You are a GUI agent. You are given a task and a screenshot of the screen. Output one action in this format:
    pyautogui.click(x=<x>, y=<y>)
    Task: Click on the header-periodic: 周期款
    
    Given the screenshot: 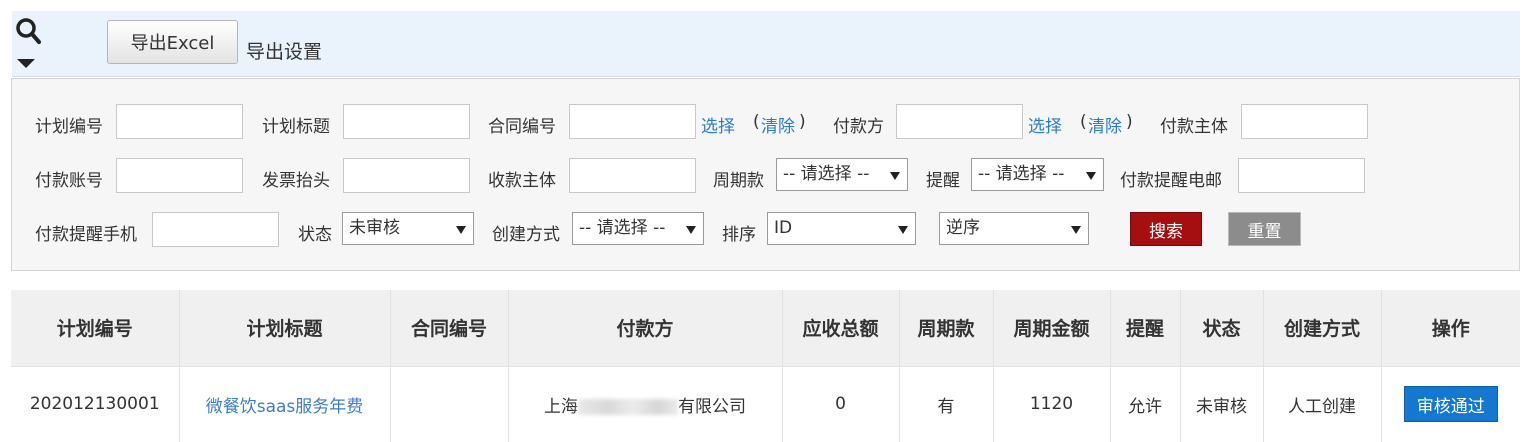 What is the action you would take?
    pyautogui.click(x=946, y=328)
    